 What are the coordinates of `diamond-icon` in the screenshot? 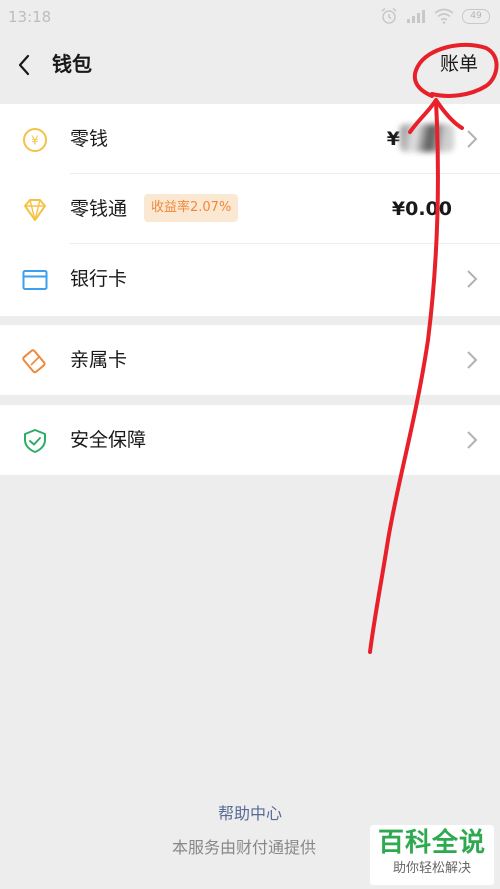 It's located at (35, 210).